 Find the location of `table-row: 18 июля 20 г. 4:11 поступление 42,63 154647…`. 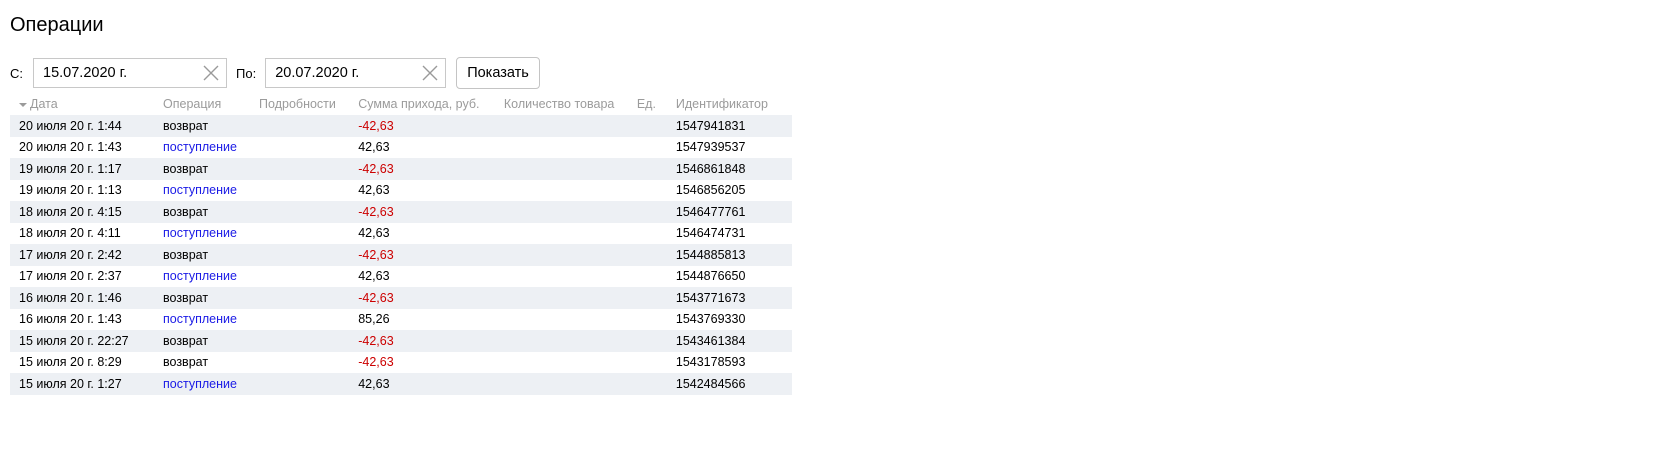

table-row: 18 июля 20 г. 4:11 поступление 42,63 154647… is located at coordinates (401, 234).